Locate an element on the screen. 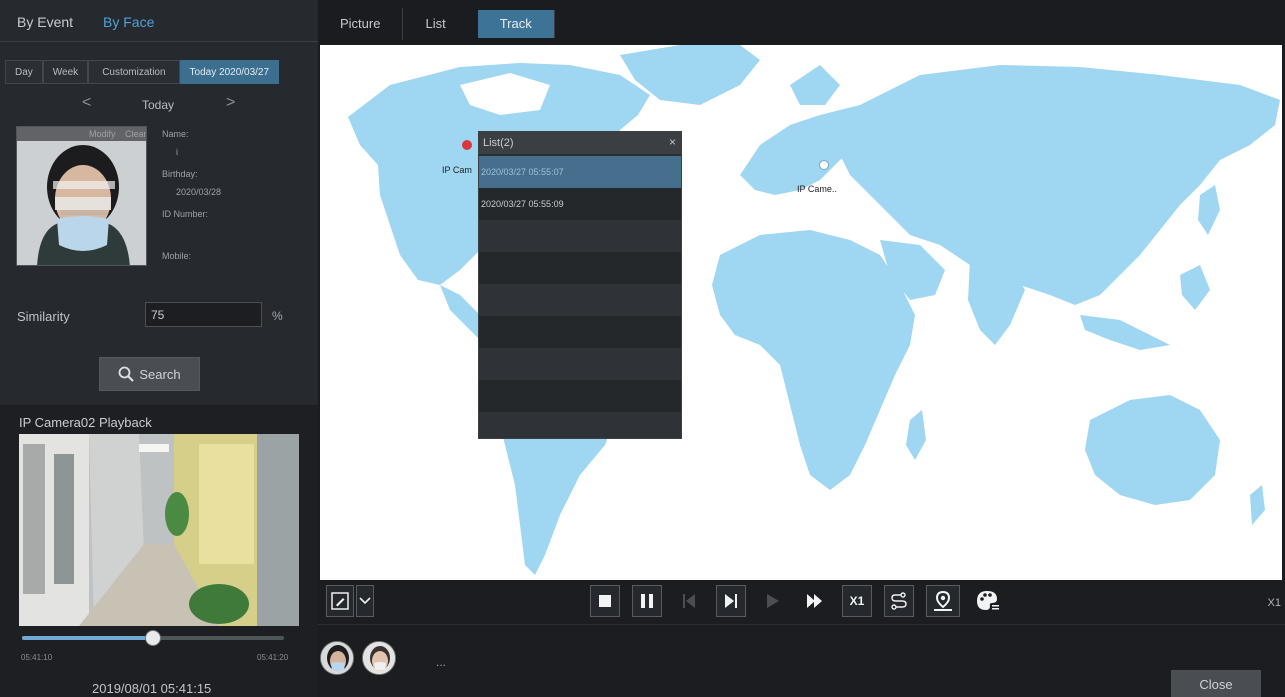 The height and width of the screenshot is (697, 1285). playback-slider-thumb is located at coordinates (153, 638).